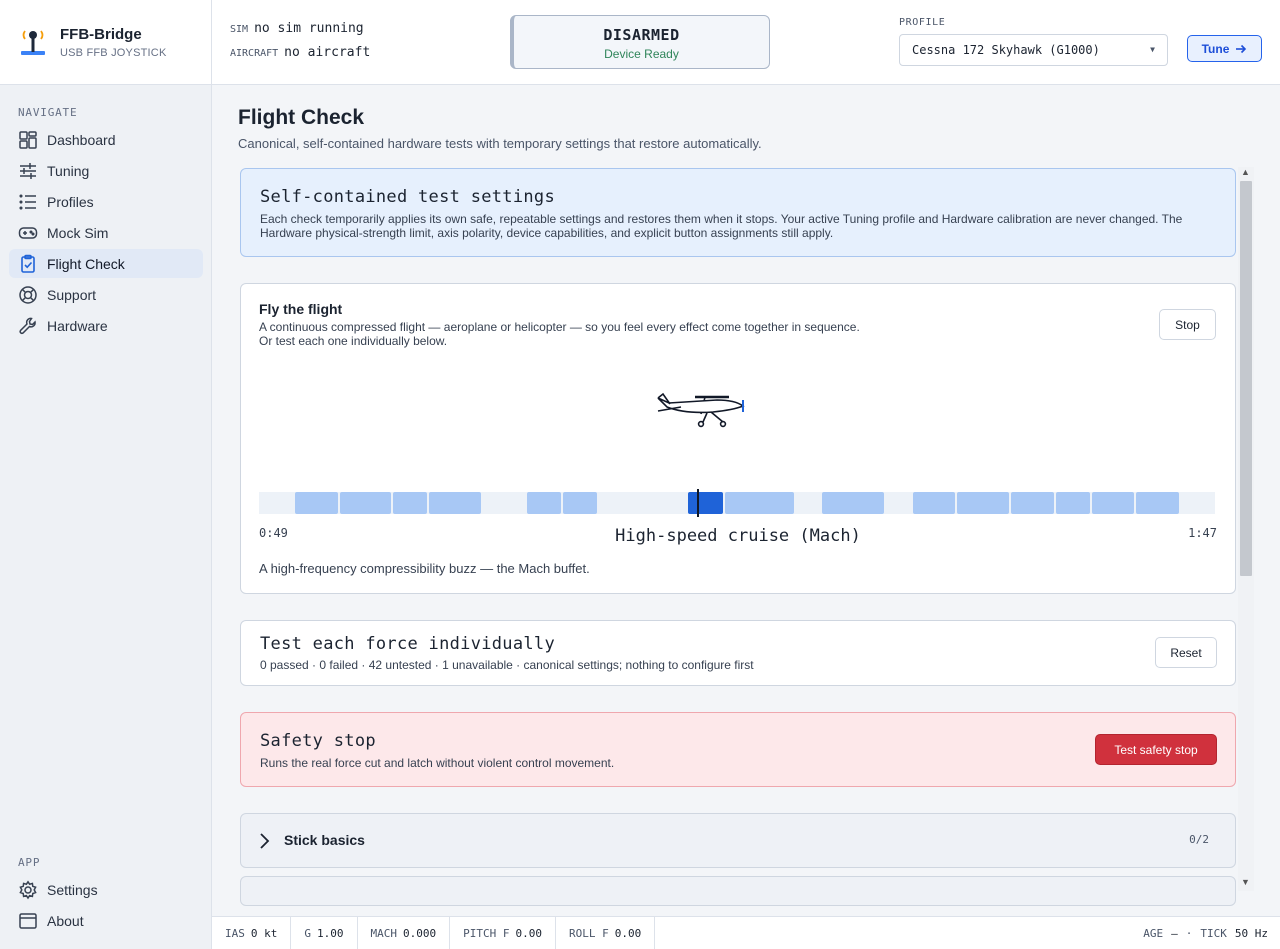 Image resolution: width=1280 pixels, height=949 pixels. What do you see at coordinates (86, 263) in the screenshot?
I see `nav-item-label: Flight Check` at bounding box center [86, 263].